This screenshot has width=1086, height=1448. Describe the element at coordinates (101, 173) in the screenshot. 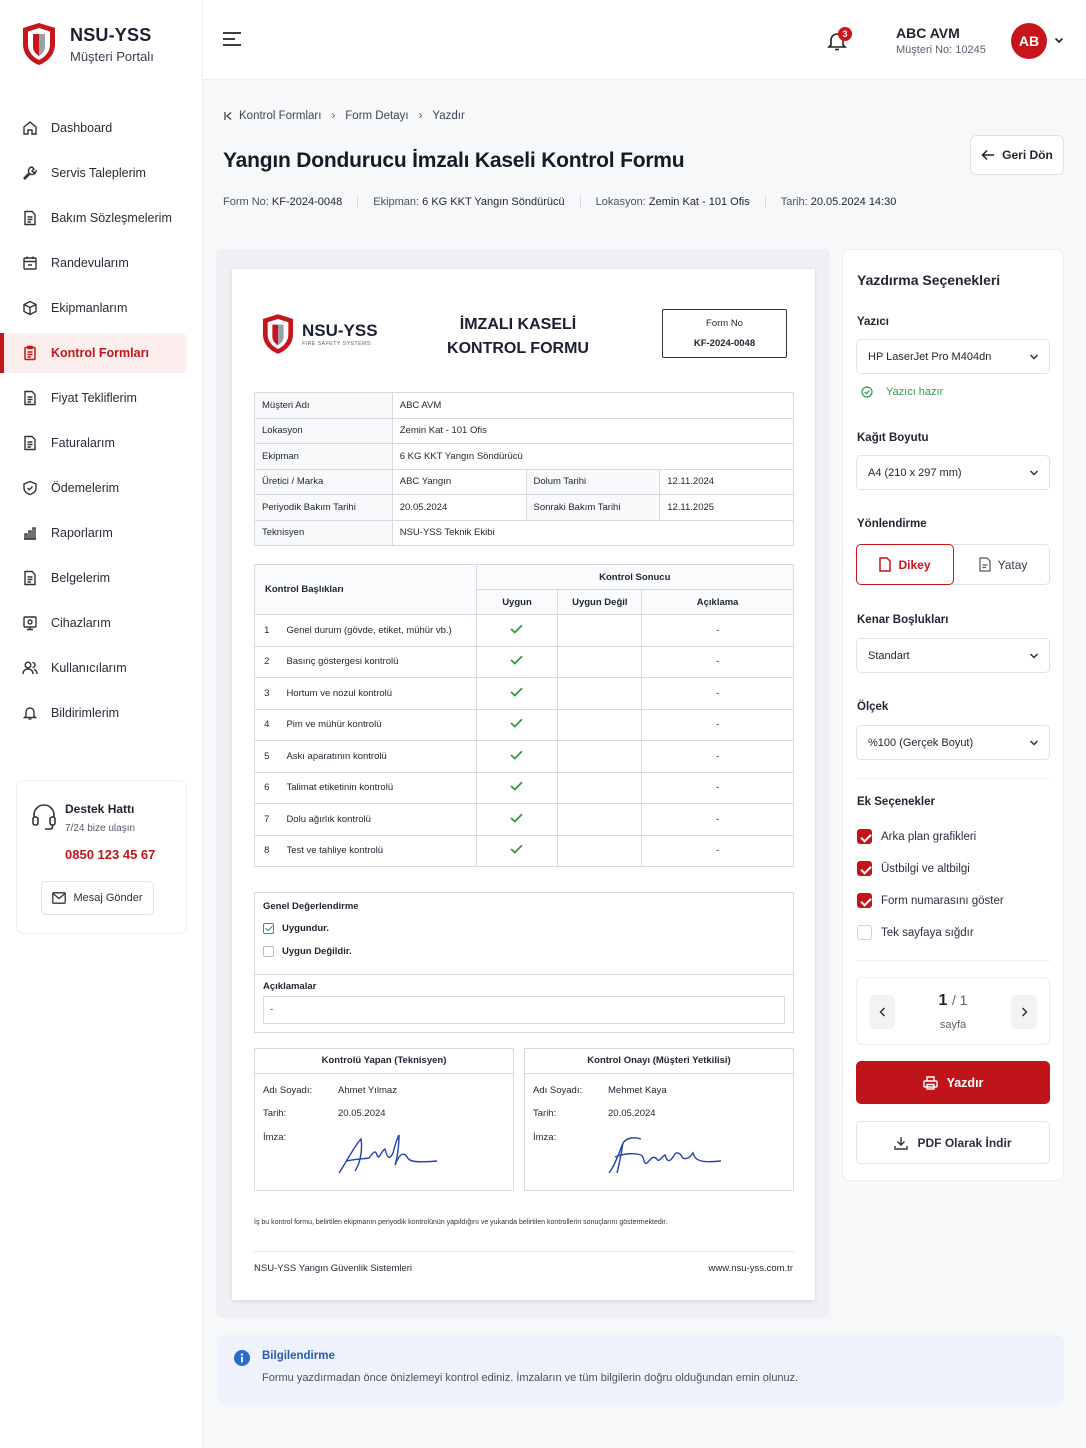

I see `sidebar-item-service-requests: Servis Taleplerim` at that location.